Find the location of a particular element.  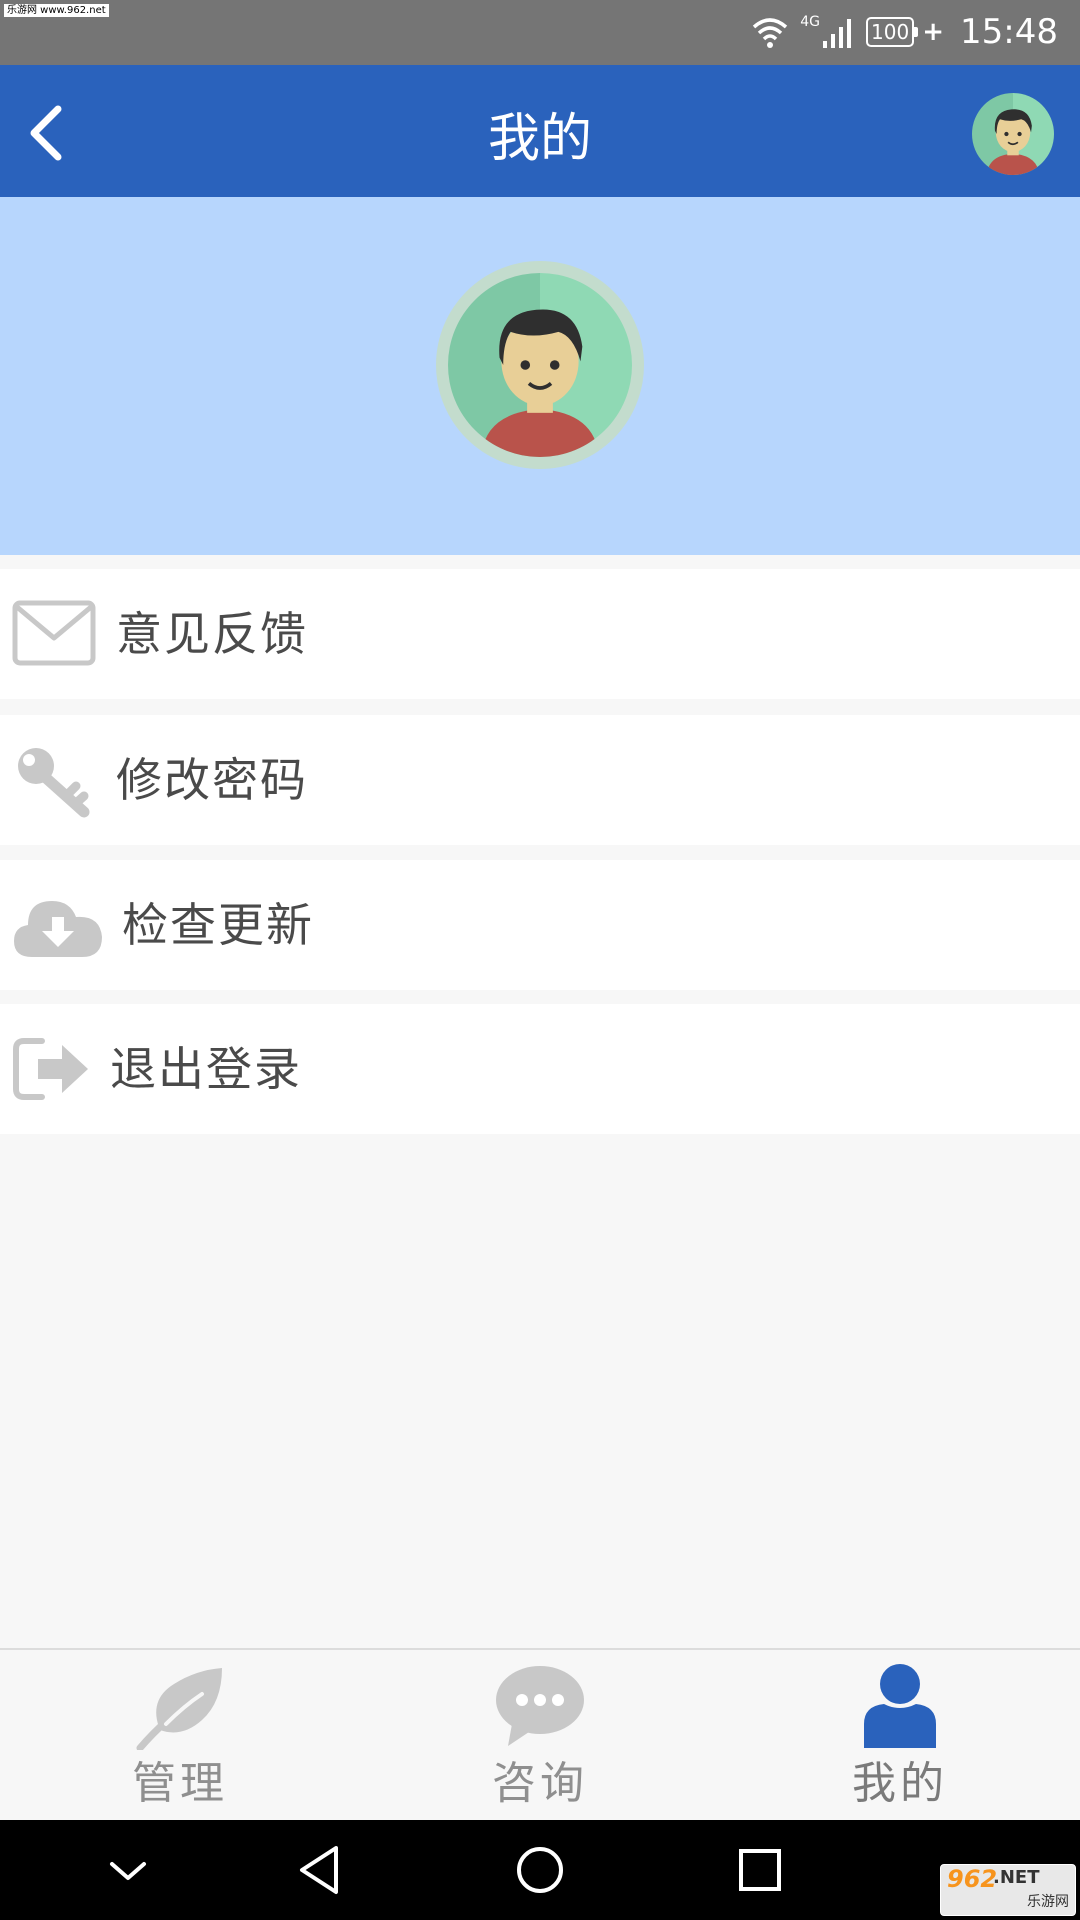

battery-icon: 100 + is located at coordinates (905, 32).